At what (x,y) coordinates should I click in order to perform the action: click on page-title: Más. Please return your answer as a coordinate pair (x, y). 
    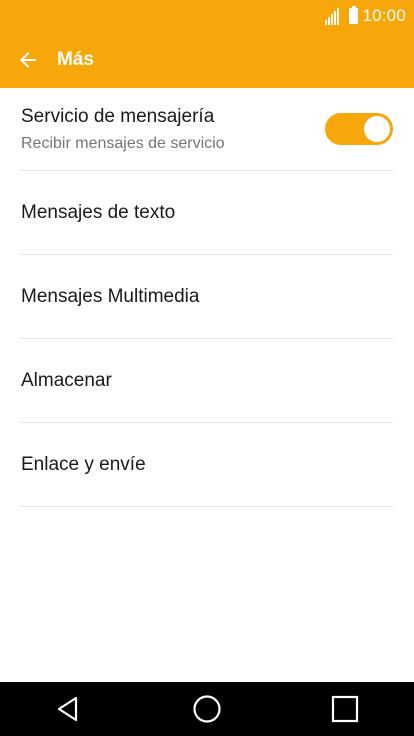
    Looking at the image, I should click on (75, 59).